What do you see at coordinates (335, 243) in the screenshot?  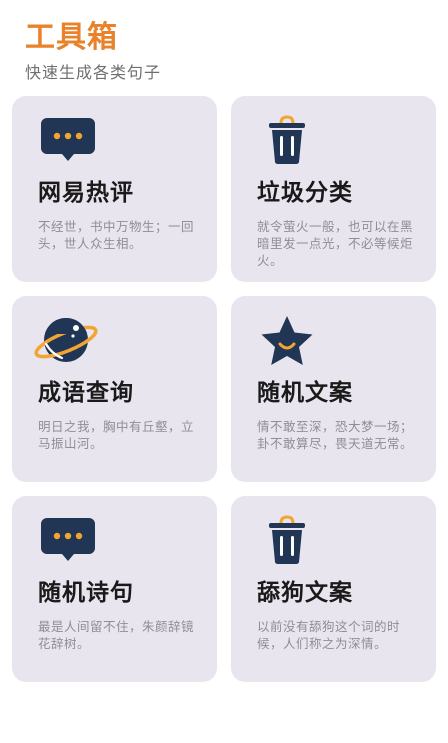 I see `card-description: 就令萤火一般，也可以在黑暗里发一点光，不必等候炬火。` at bounding box center [335, 243].